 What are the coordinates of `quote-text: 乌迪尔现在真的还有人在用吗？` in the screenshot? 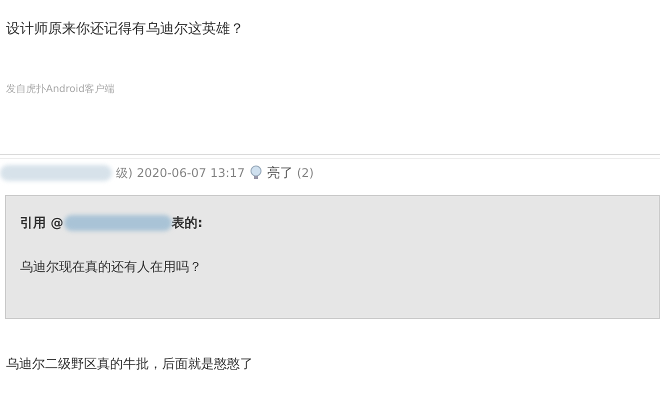 It's located at (111, 267).